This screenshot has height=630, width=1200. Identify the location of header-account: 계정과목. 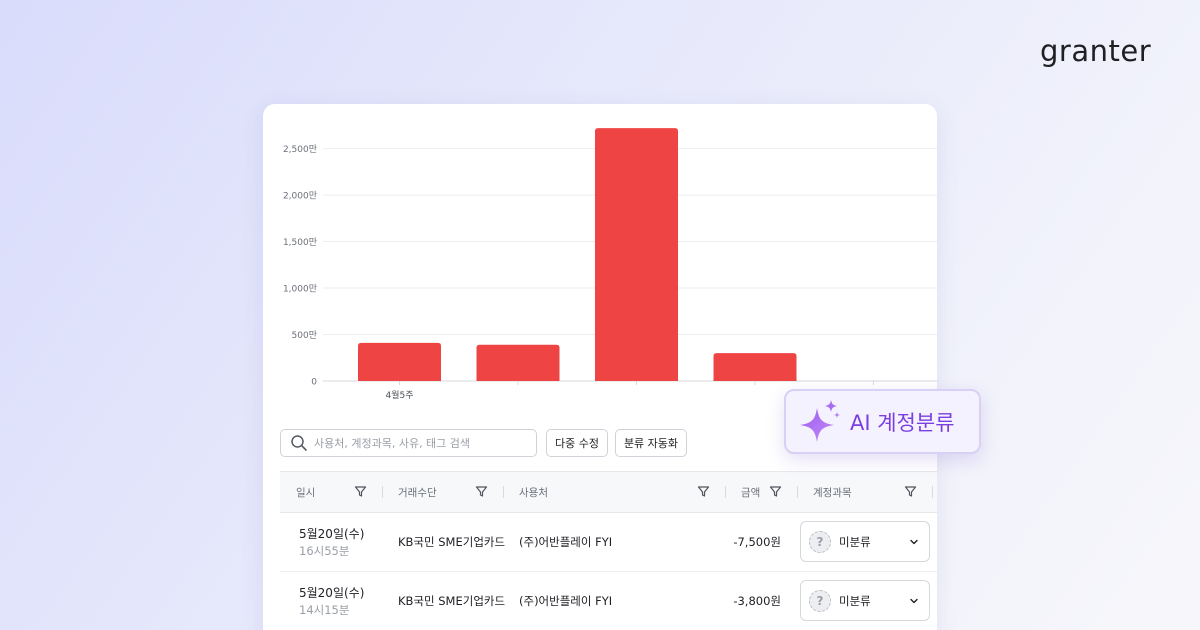
(832, 492).